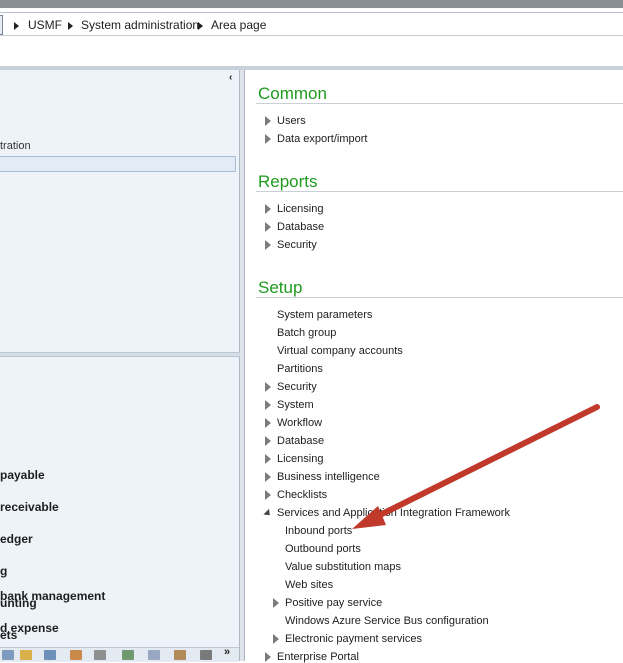 Image resolution: width=623 pixels, height=663 pixels. What do you see at coordinates (29, 628) in the screenshot?
I see `module-travel-expense: d expense` at bounding box center [29, 628].